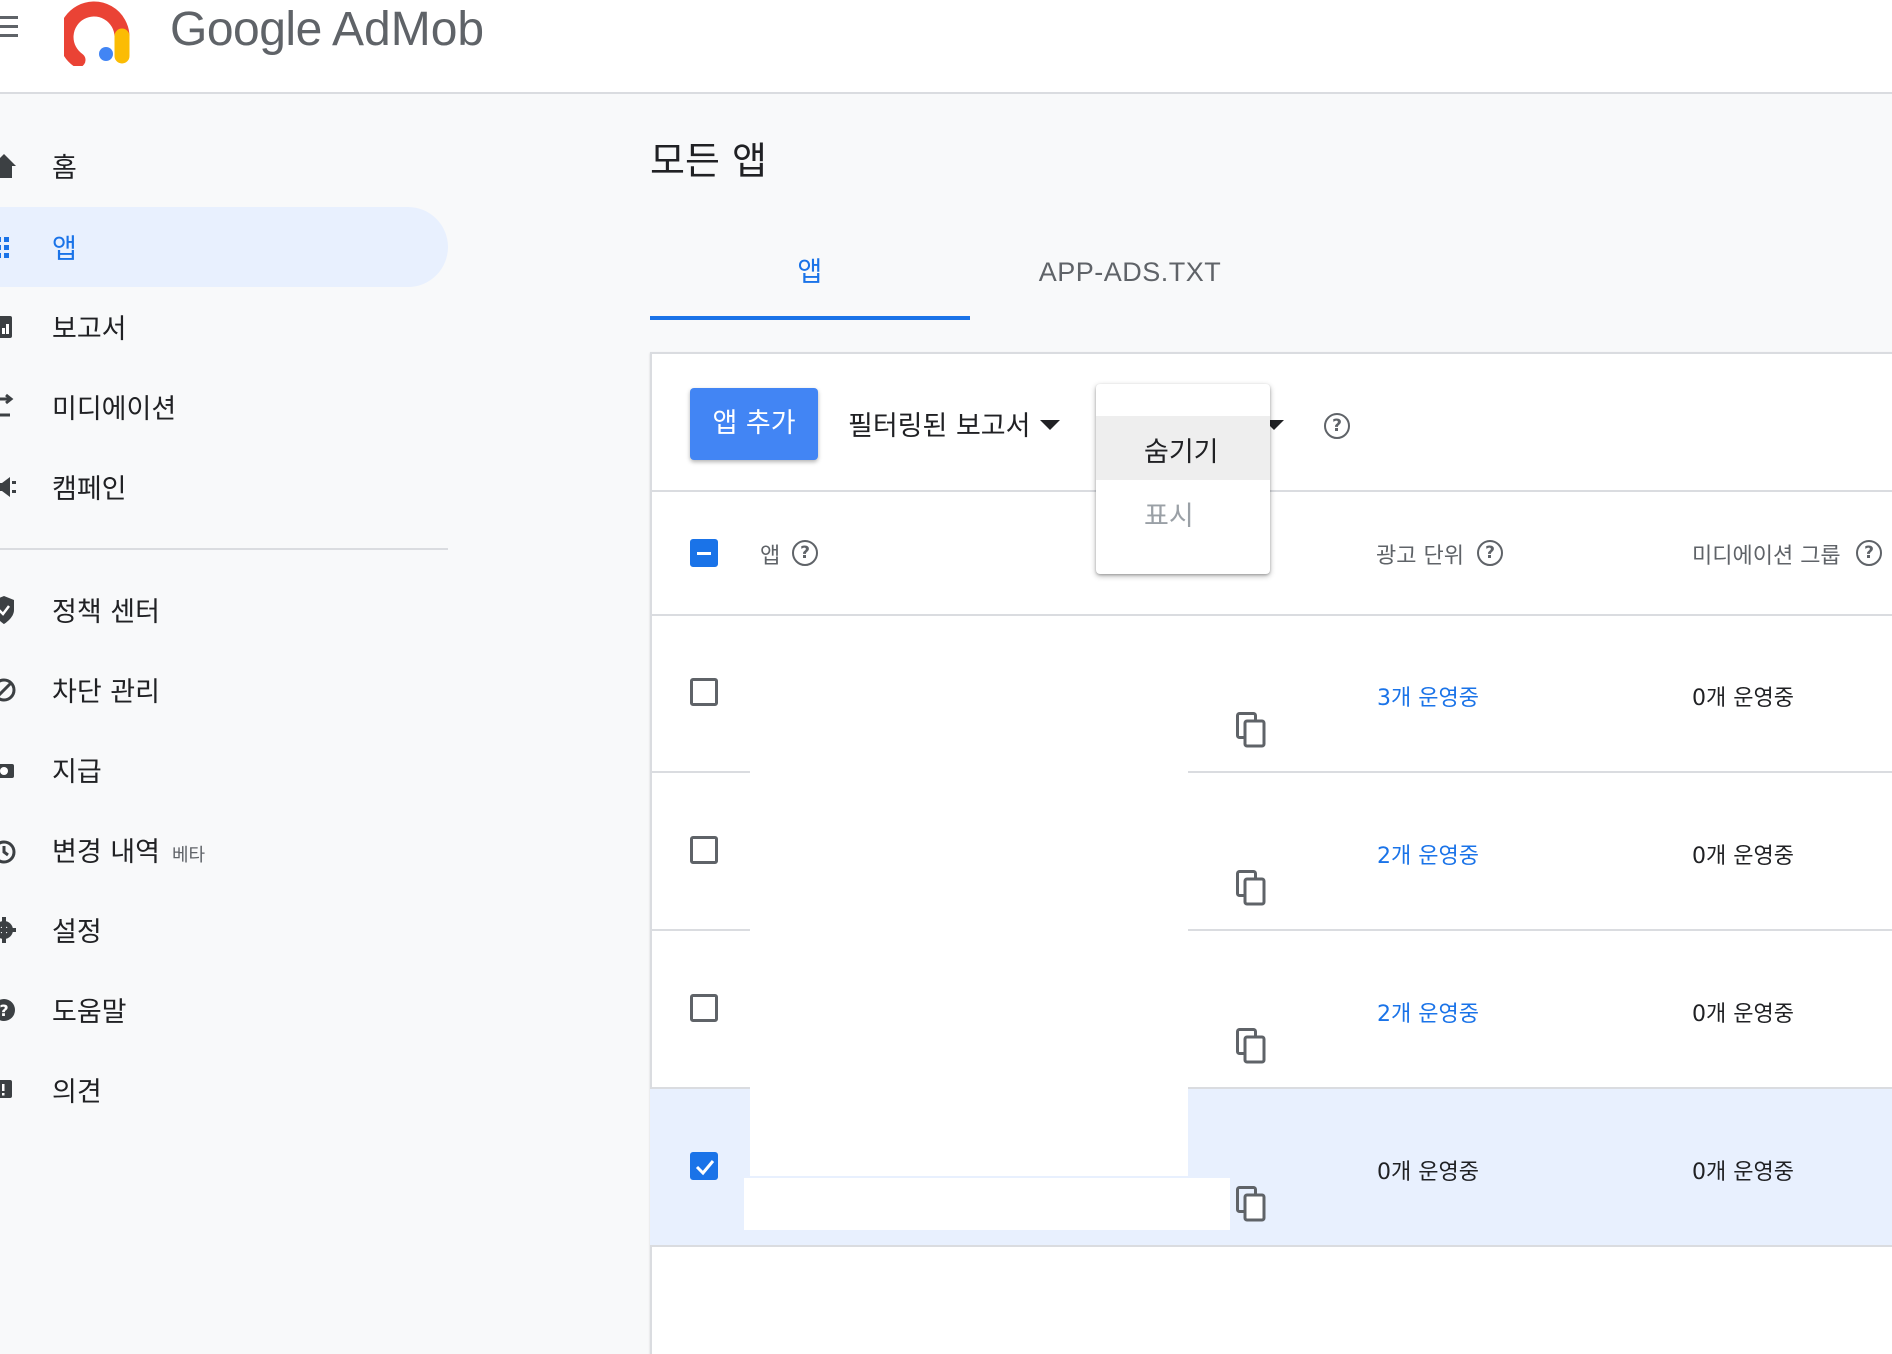  What do you see at coordinates (89, 489) in the screenshot?
I see `sidebar-item-label: 캠페인` at bounding box center [89, 489].